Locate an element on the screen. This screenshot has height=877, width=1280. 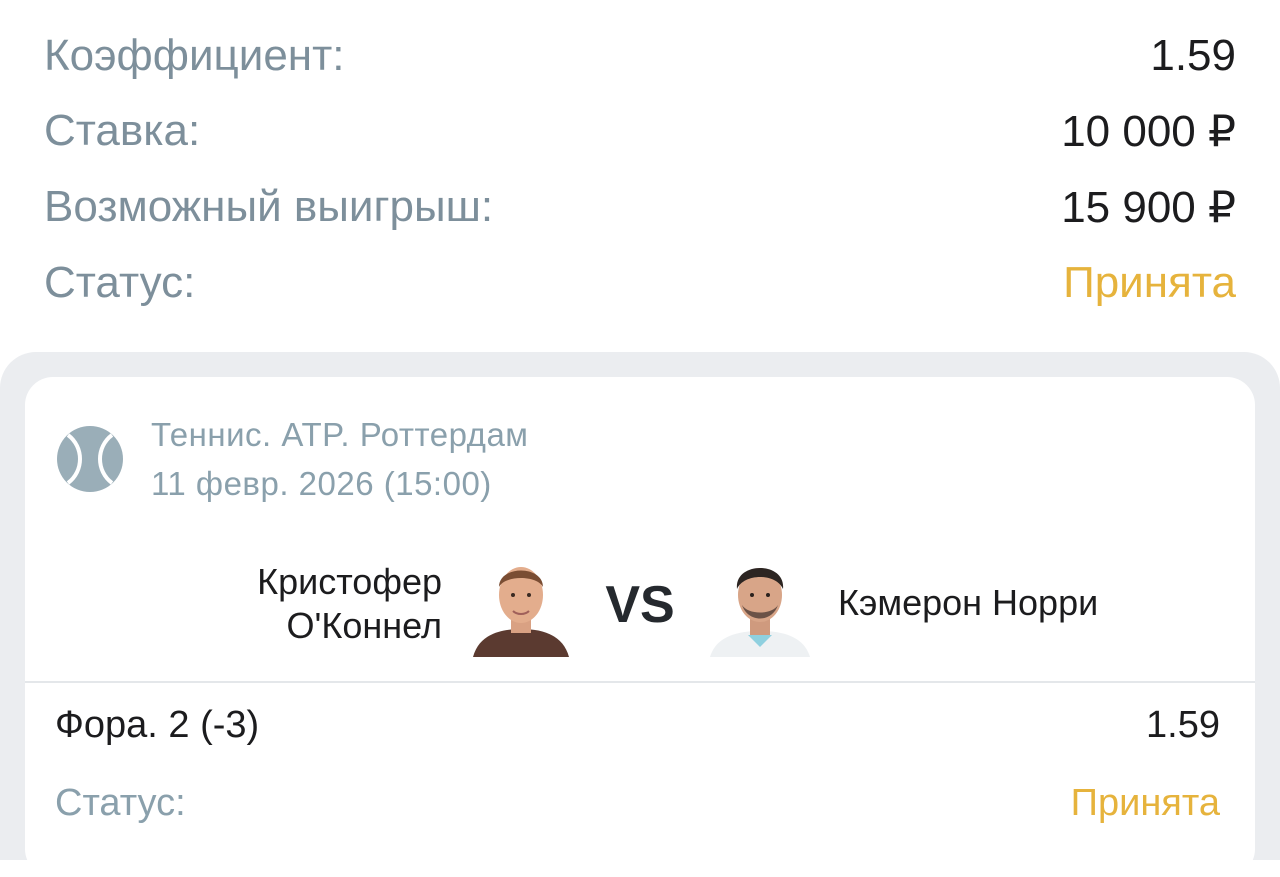
stake-row: Ставка: 10 000 ₽ is located at coordinates (640, 131).